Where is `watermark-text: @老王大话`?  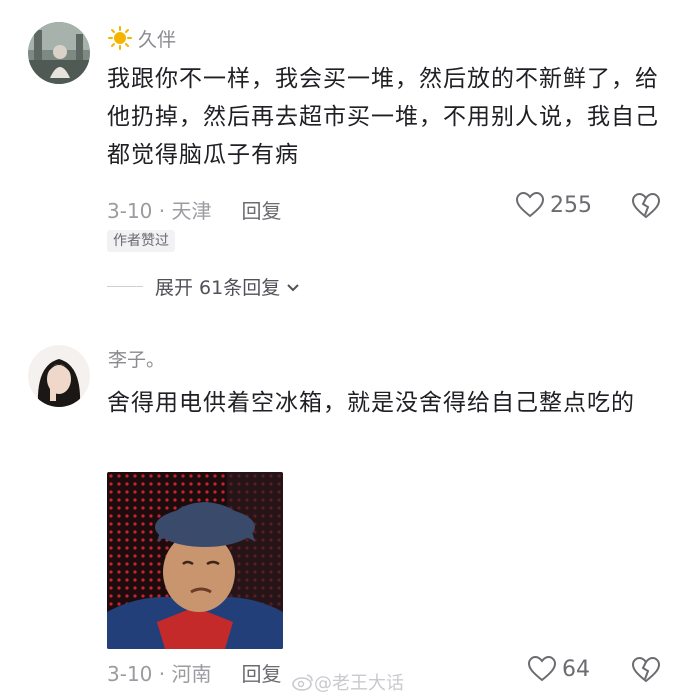 watermark-text: @老王大话 is located at coordinates (359, 683).